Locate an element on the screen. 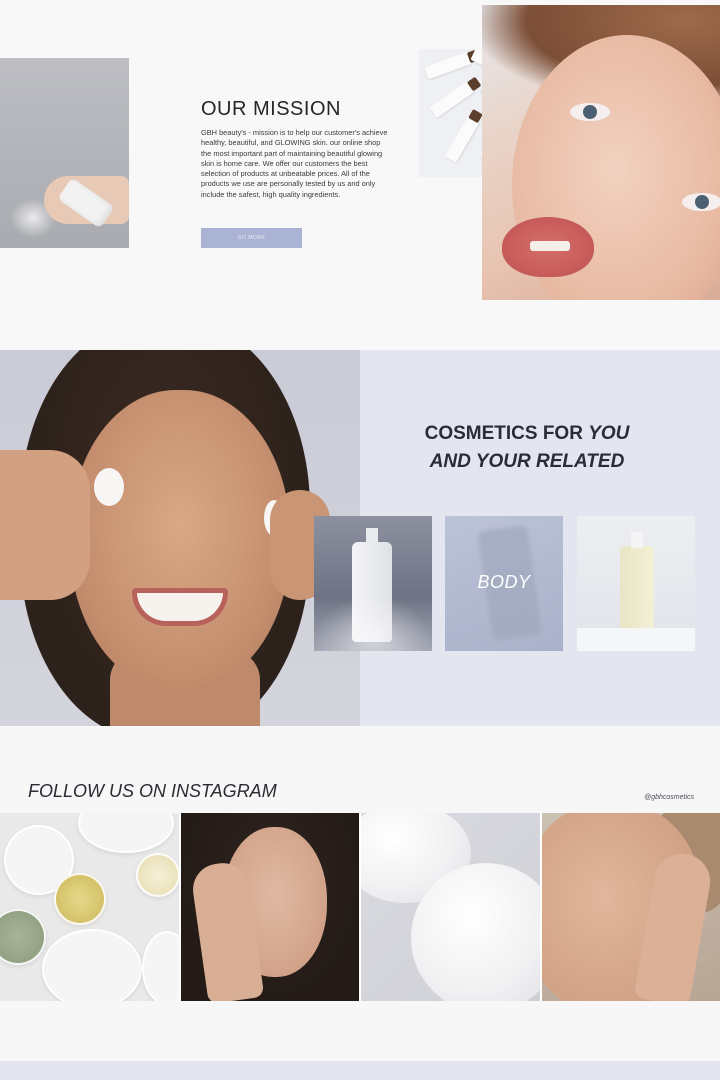  instagram-post-lab-dishes is located at coordinates (89, 907).